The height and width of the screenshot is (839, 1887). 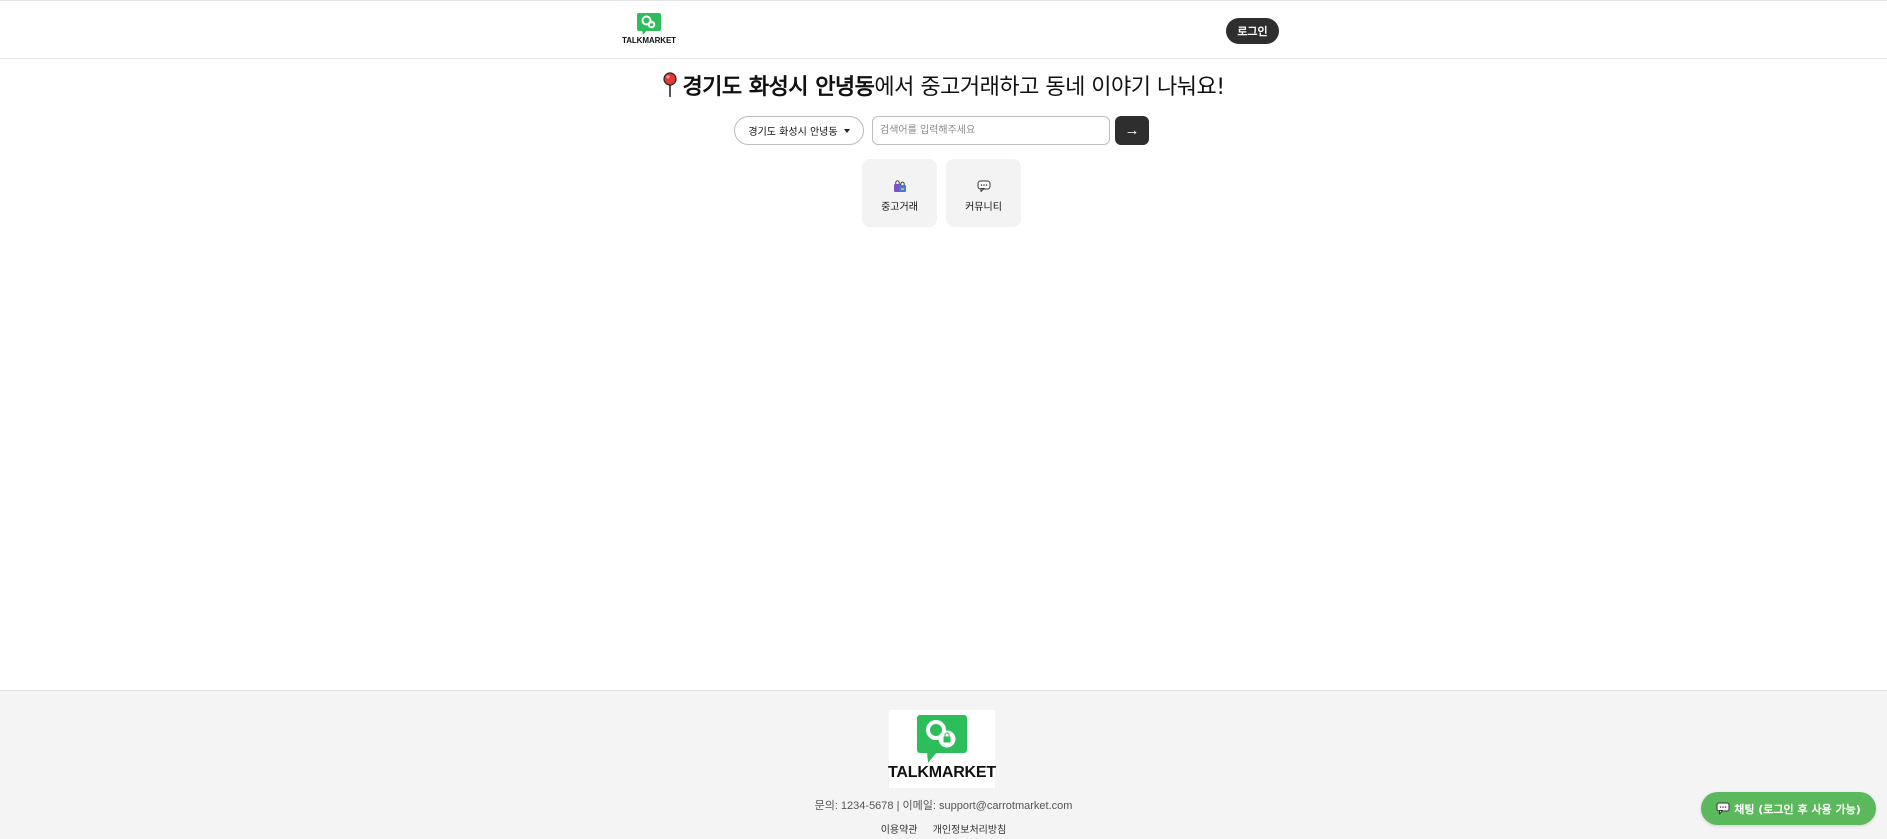 I want to click on region-dropdown-value: 경기도 화성시 안녕동, so click(x=793, y=132).